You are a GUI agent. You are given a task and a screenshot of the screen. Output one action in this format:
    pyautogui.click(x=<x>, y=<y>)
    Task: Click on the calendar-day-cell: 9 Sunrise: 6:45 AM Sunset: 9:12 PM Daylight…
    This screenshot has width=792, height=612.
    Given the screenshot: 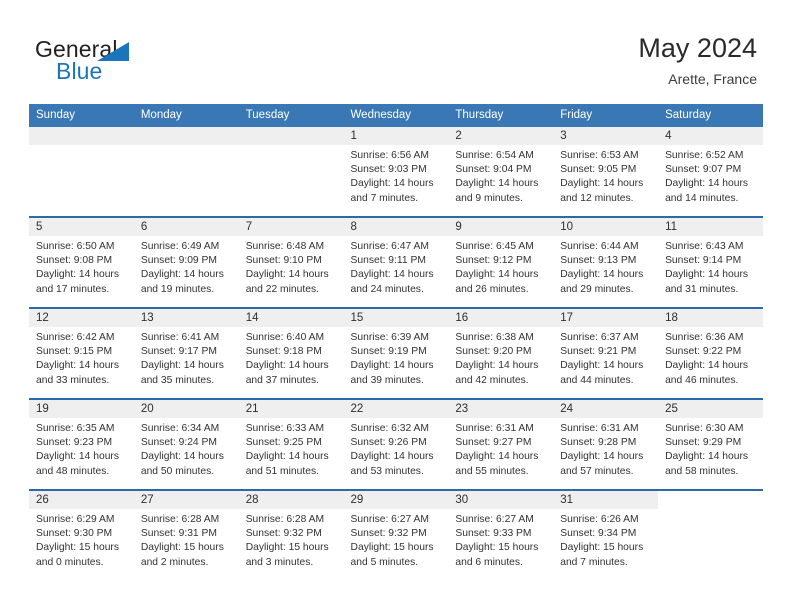 What is the action you would take?
    pyautogui.click(x=501, y=262)
    